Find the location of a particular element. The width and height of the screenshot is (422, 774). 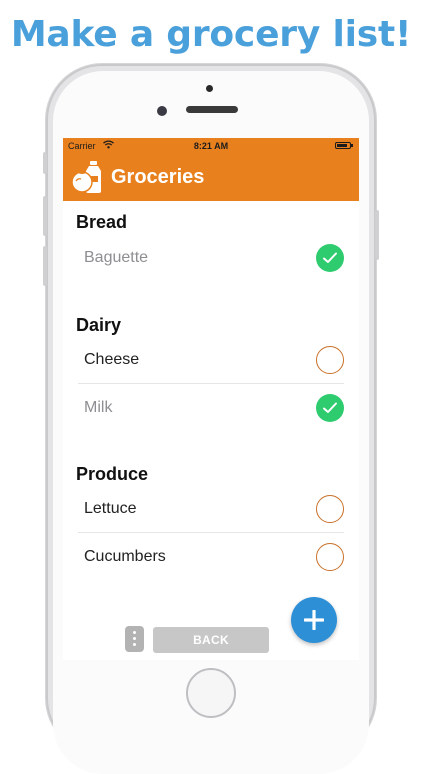

plus-icon is located at coordinates (314, 620).